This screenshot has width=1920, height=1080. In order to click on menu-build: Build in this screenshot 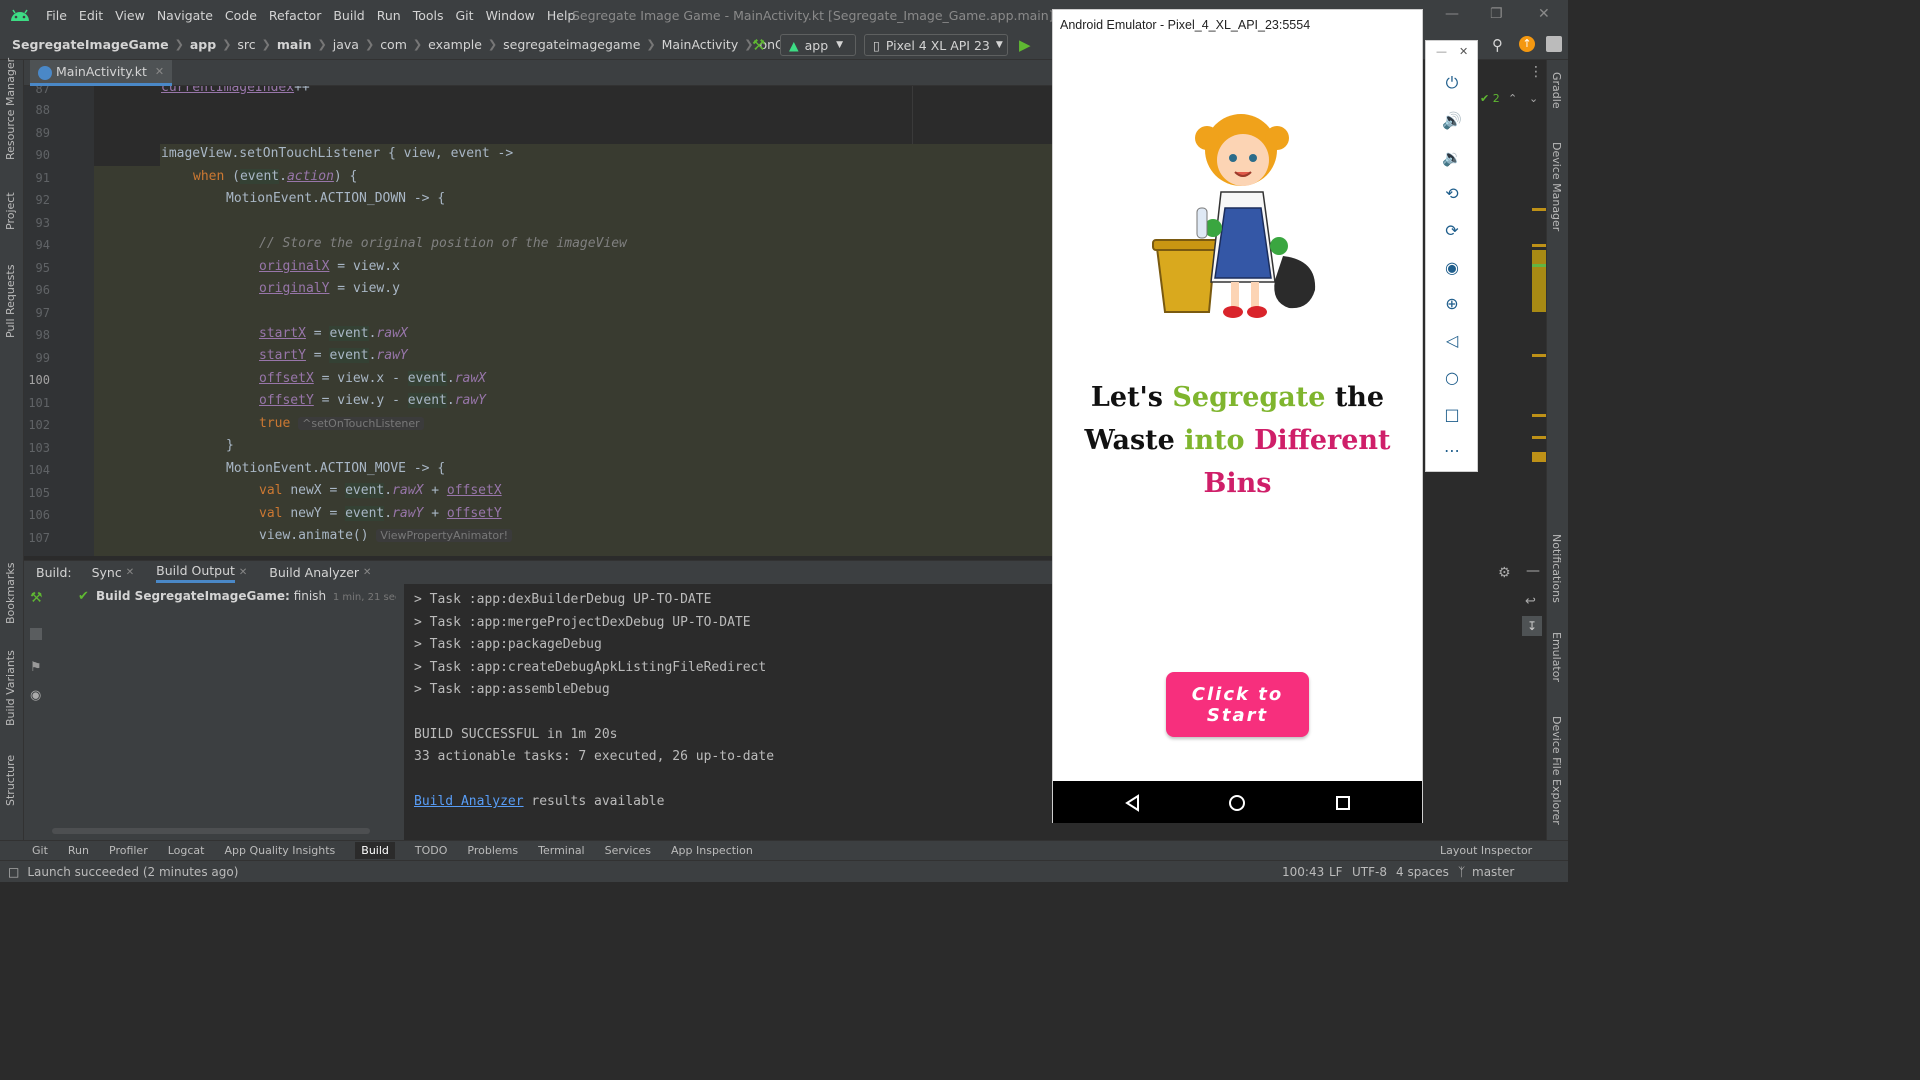, I will do `click(348, 15)`.